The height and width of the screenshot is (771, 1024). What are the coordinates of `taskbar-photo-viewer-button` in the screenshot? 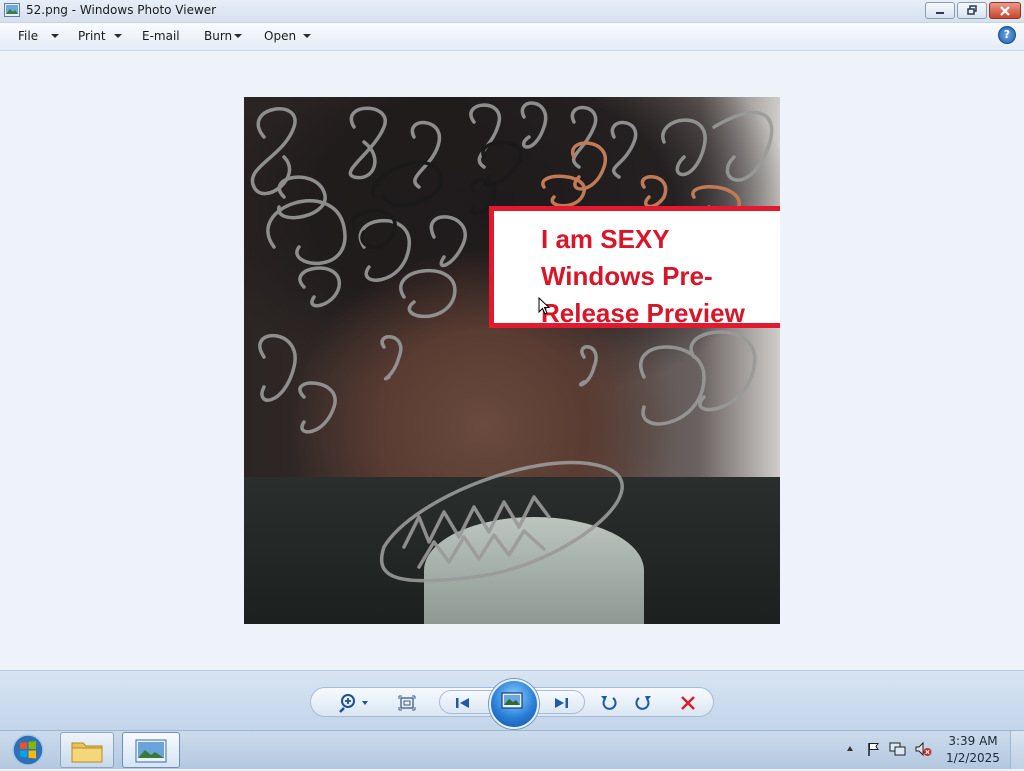 It's located at (151, 750).